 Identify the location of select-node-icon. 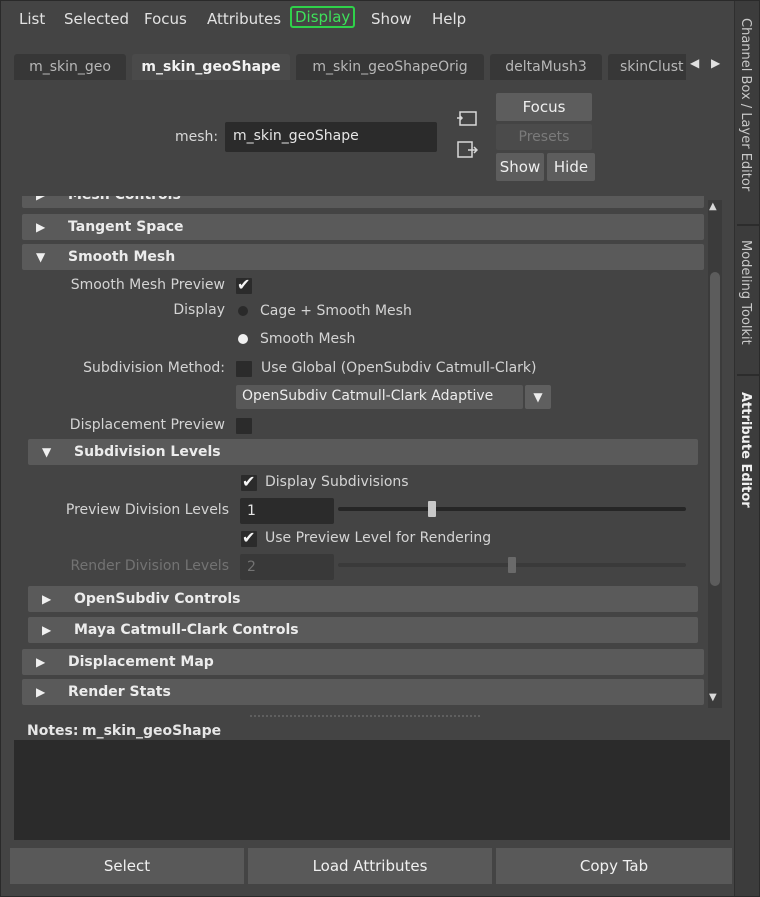
(467, 119).